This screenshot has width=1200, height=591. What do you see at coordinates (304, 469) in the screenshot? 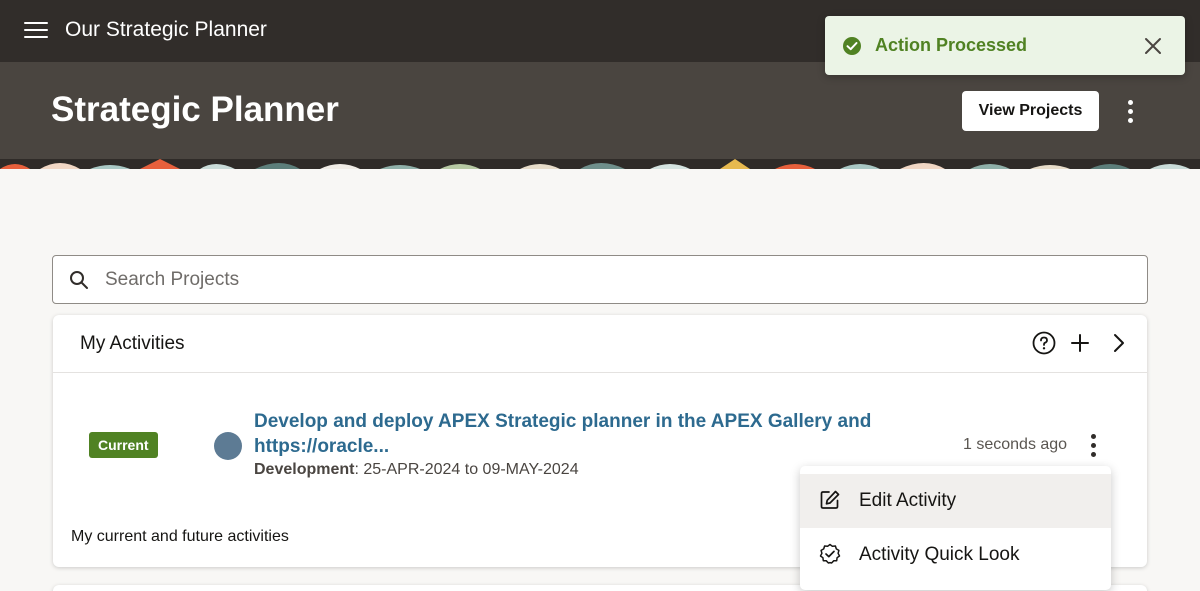
I see `activity-phase: Development` at bounding box center [304, 469].